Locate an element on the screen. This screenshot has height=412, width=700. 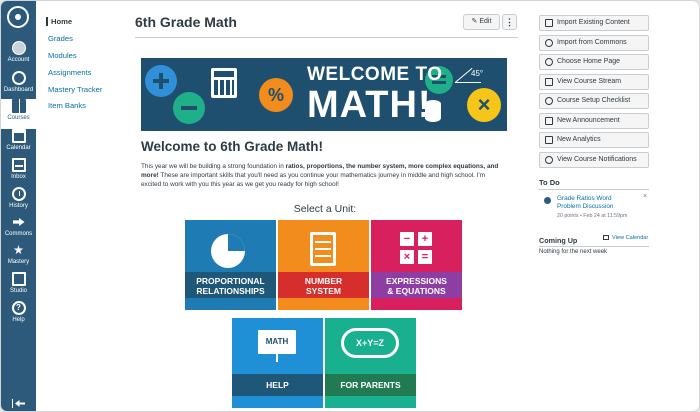
unit-tile-proportional-relationships: PROPORTIONAL RELATIONSHIPS is located at coordinates (230, 265).